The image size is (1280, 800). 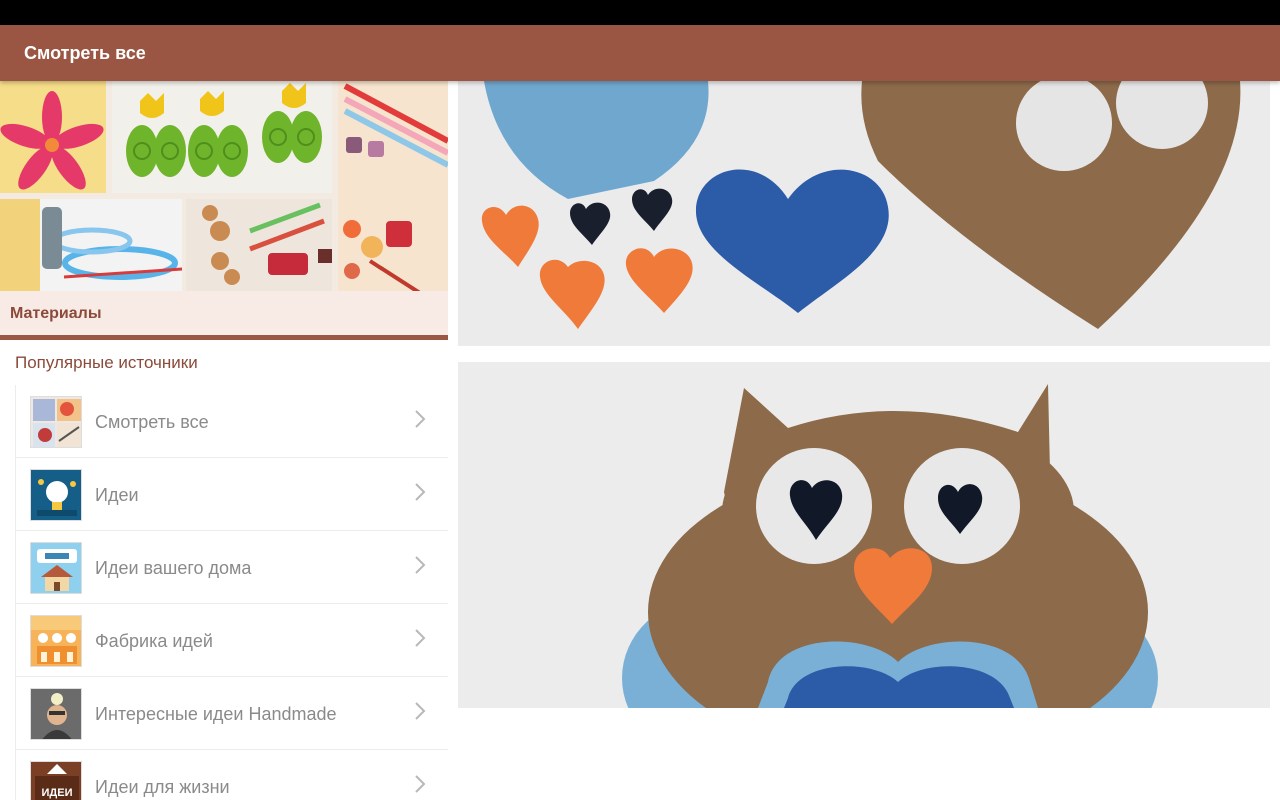 What do you see at coordinates (57, 793) in the screenshot?
I see `svg-text: ИДЕИ` at bounding box center [57, 793].